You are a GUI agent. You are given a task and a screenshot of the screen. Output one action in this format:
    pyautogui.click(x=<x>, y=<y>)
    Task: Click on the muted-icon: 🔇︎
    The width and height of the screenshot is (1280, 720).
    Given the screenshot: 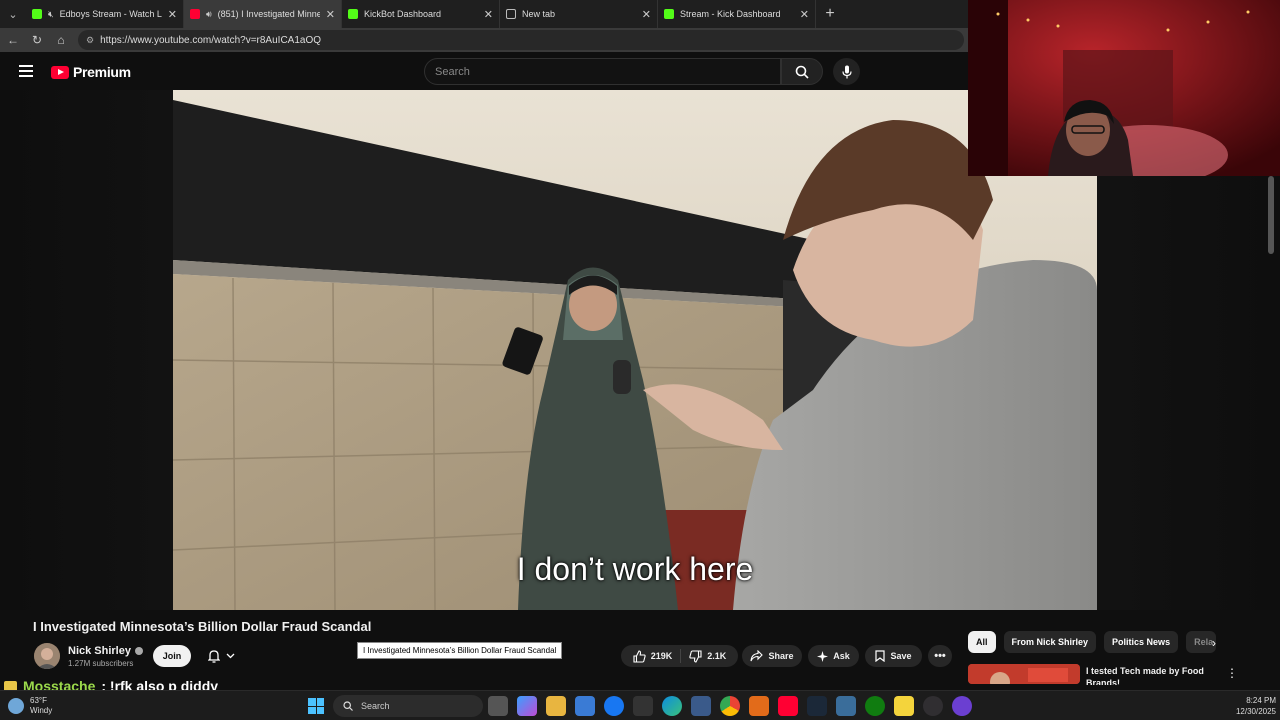 What is the action you would take?
    pyautogui.click(x=51, y=14)
    